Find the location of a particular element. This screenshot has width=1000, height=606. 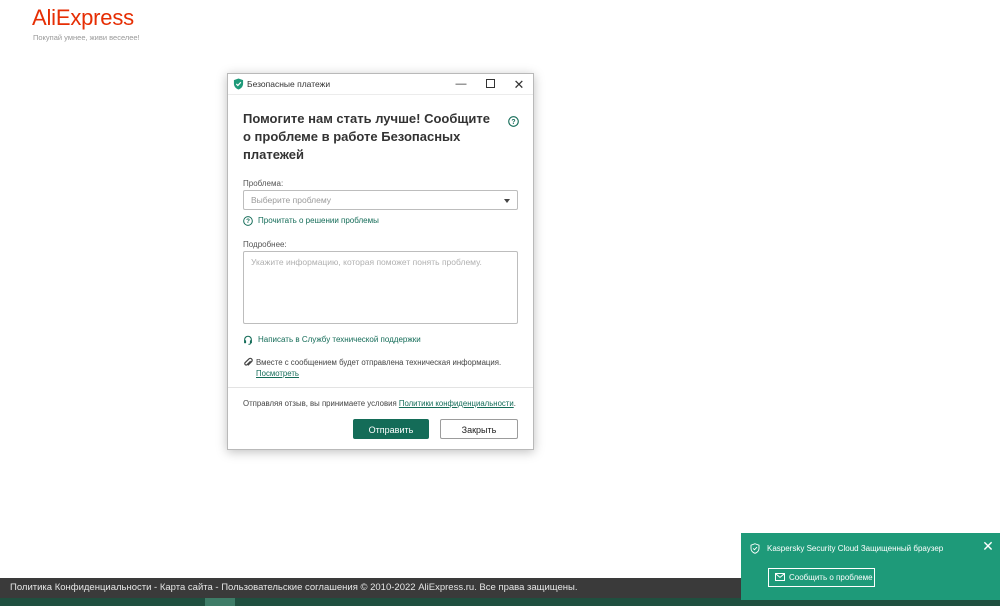

view-tech-info-link: Посмотреть is located at coordinates (277, 374).